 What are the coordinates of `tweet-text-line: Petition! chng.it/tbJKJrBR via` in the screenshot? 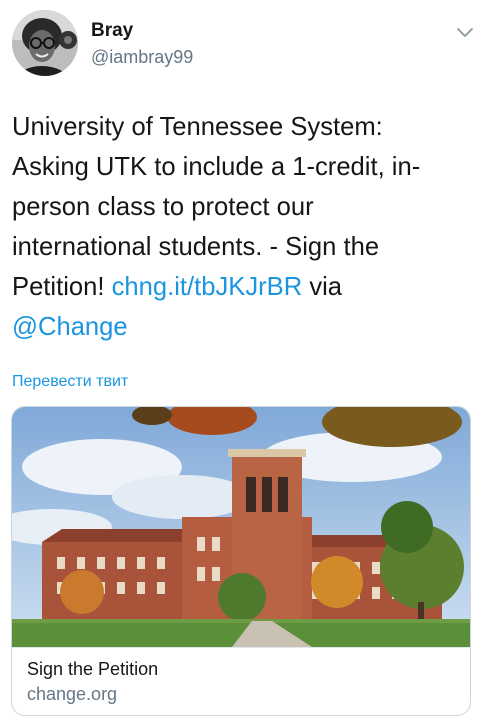 It's located at (247, 287).